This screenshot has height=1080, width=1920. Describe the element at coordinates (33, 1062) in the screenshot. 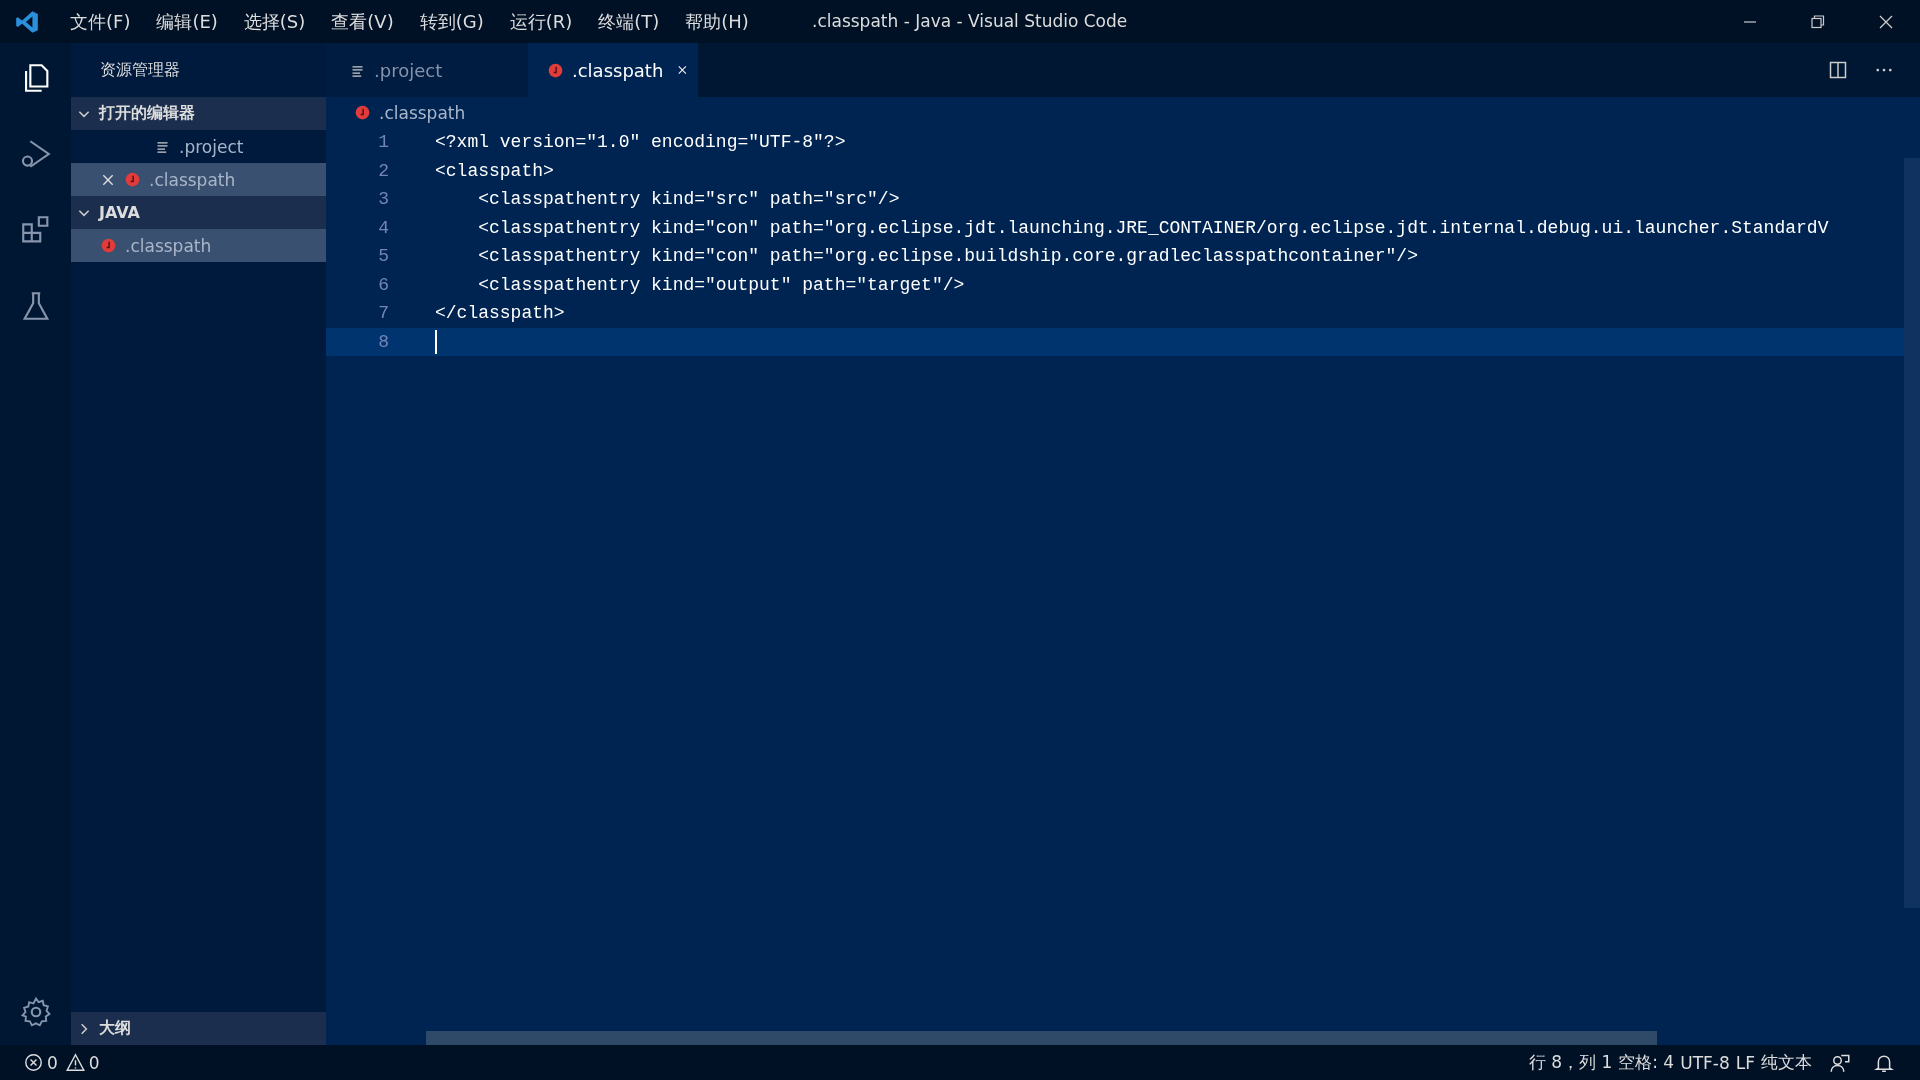

I see `error-icon` at that location.